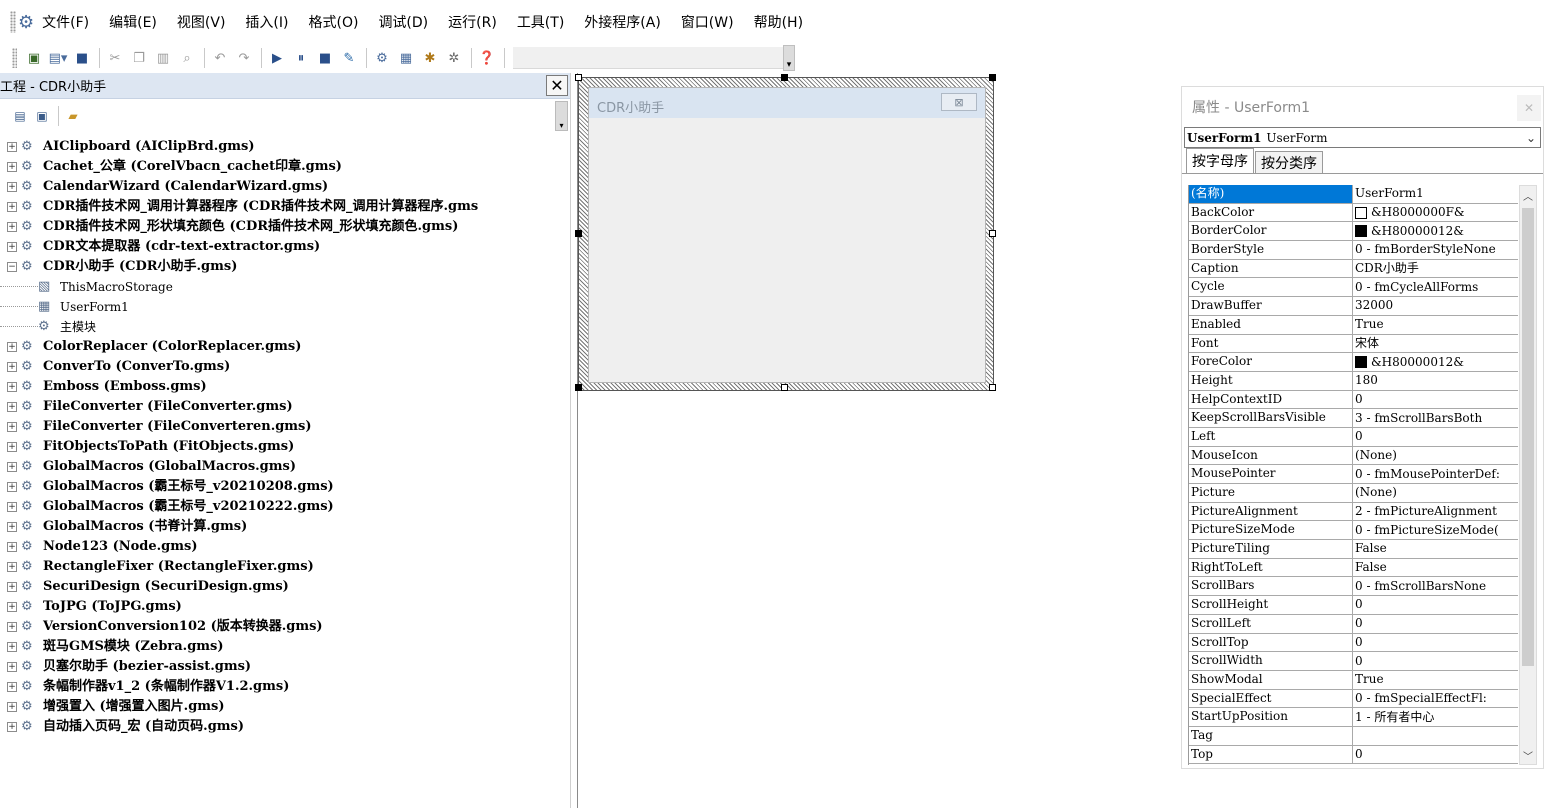 This screenshot has width=1555, height=808. What do you see at coordinates (285, 387) in the screenshot?
I see `tree-item: + ⚙ Emboss (Emboss.gms)` at bounding box center [285, 387].